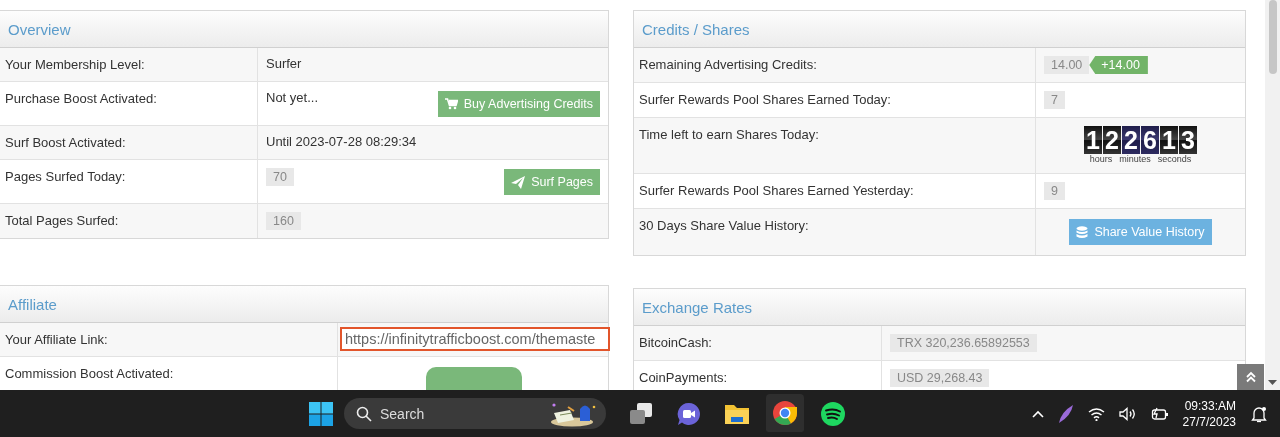  What do you see at coordinates (1259, 413) in the screenshot?
I see `notification-bell-icon` at bounding box center [1259, 413].